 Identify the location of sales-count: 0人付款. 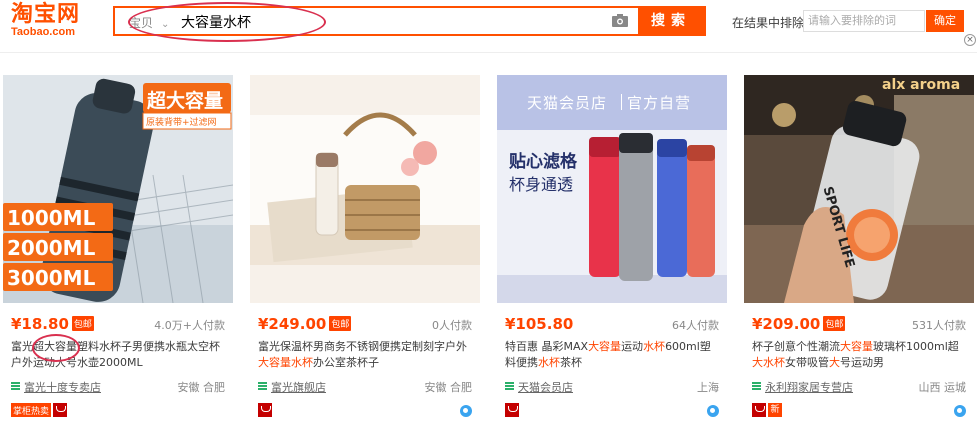
(452, 325).